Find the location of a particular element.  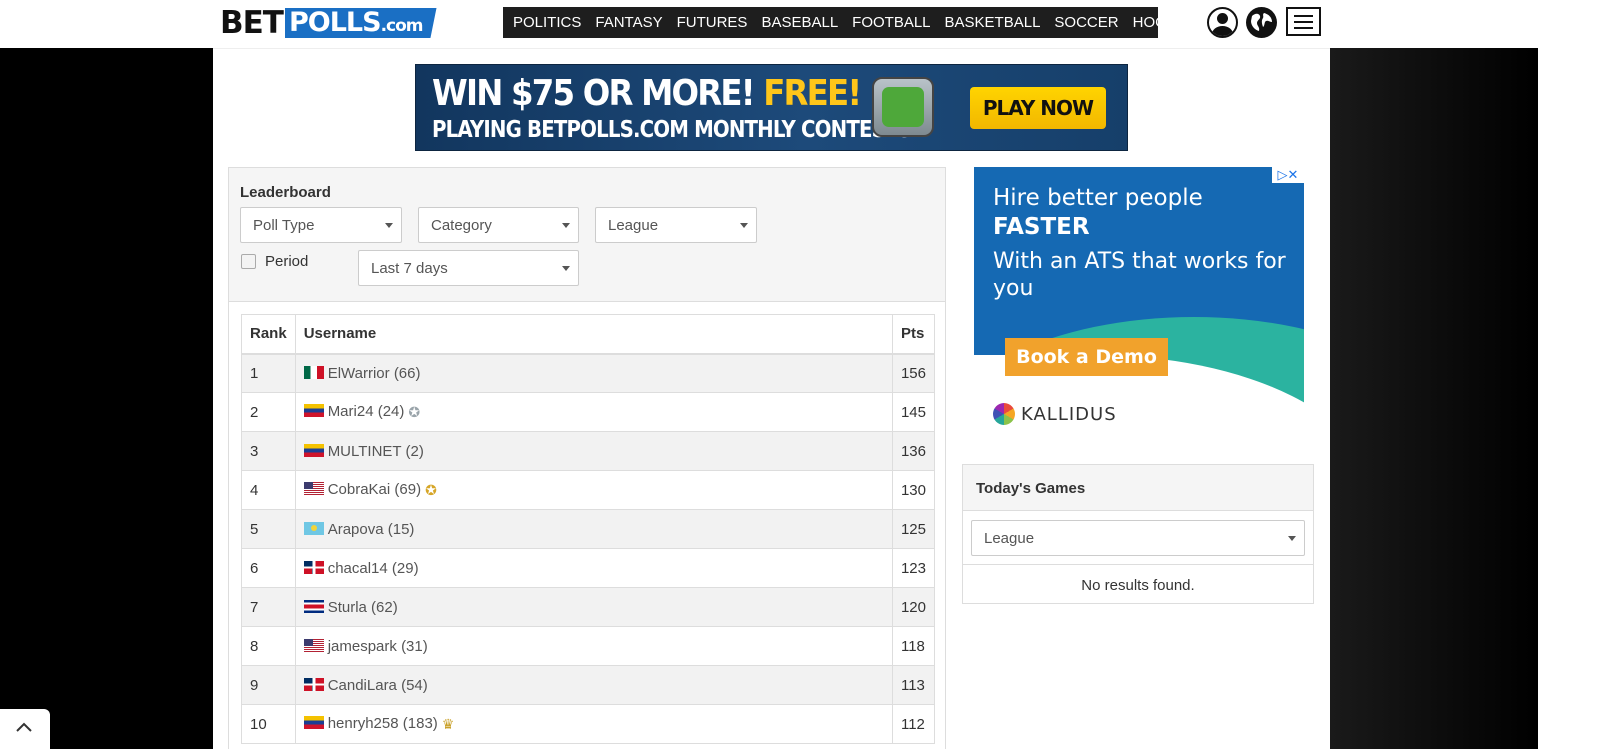

banner-headline-free: FREE! is located at coordinates (812, 93).